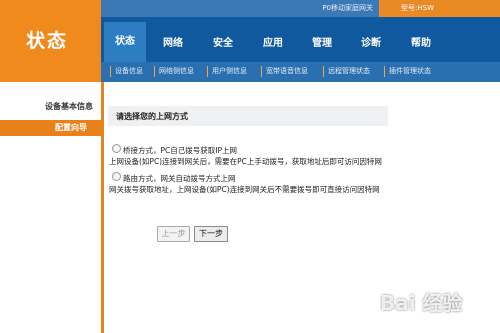  What do you see at coordinates (347, 8) in the screenshot?
I see `gateway-name: P0移动家庭网关` at bounding box center [347, 8].